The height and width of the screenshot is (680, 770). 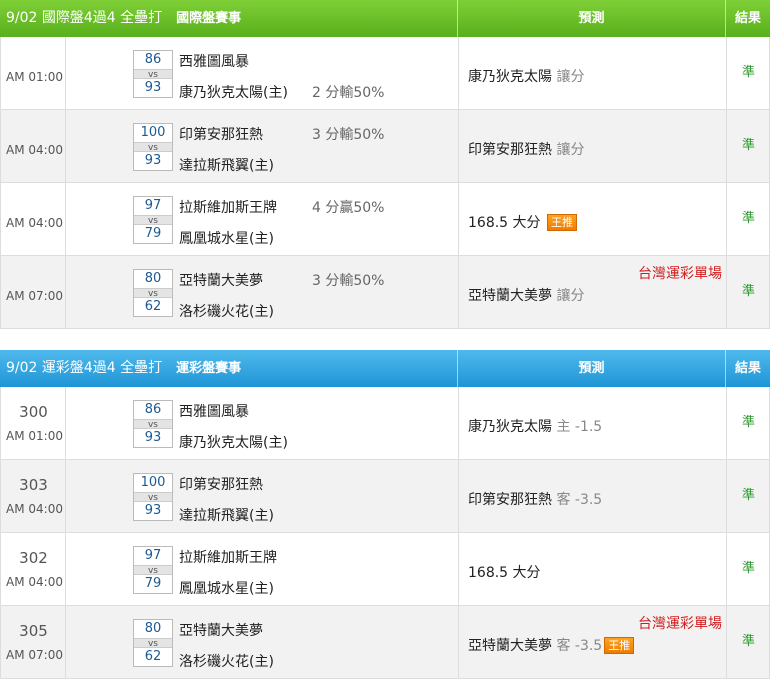 What do you see at coordinates (593, 73) in the screenshot?
I see `prediction-cell: 康乃狄克太陽 讓分` at bounding box center [593, 73].